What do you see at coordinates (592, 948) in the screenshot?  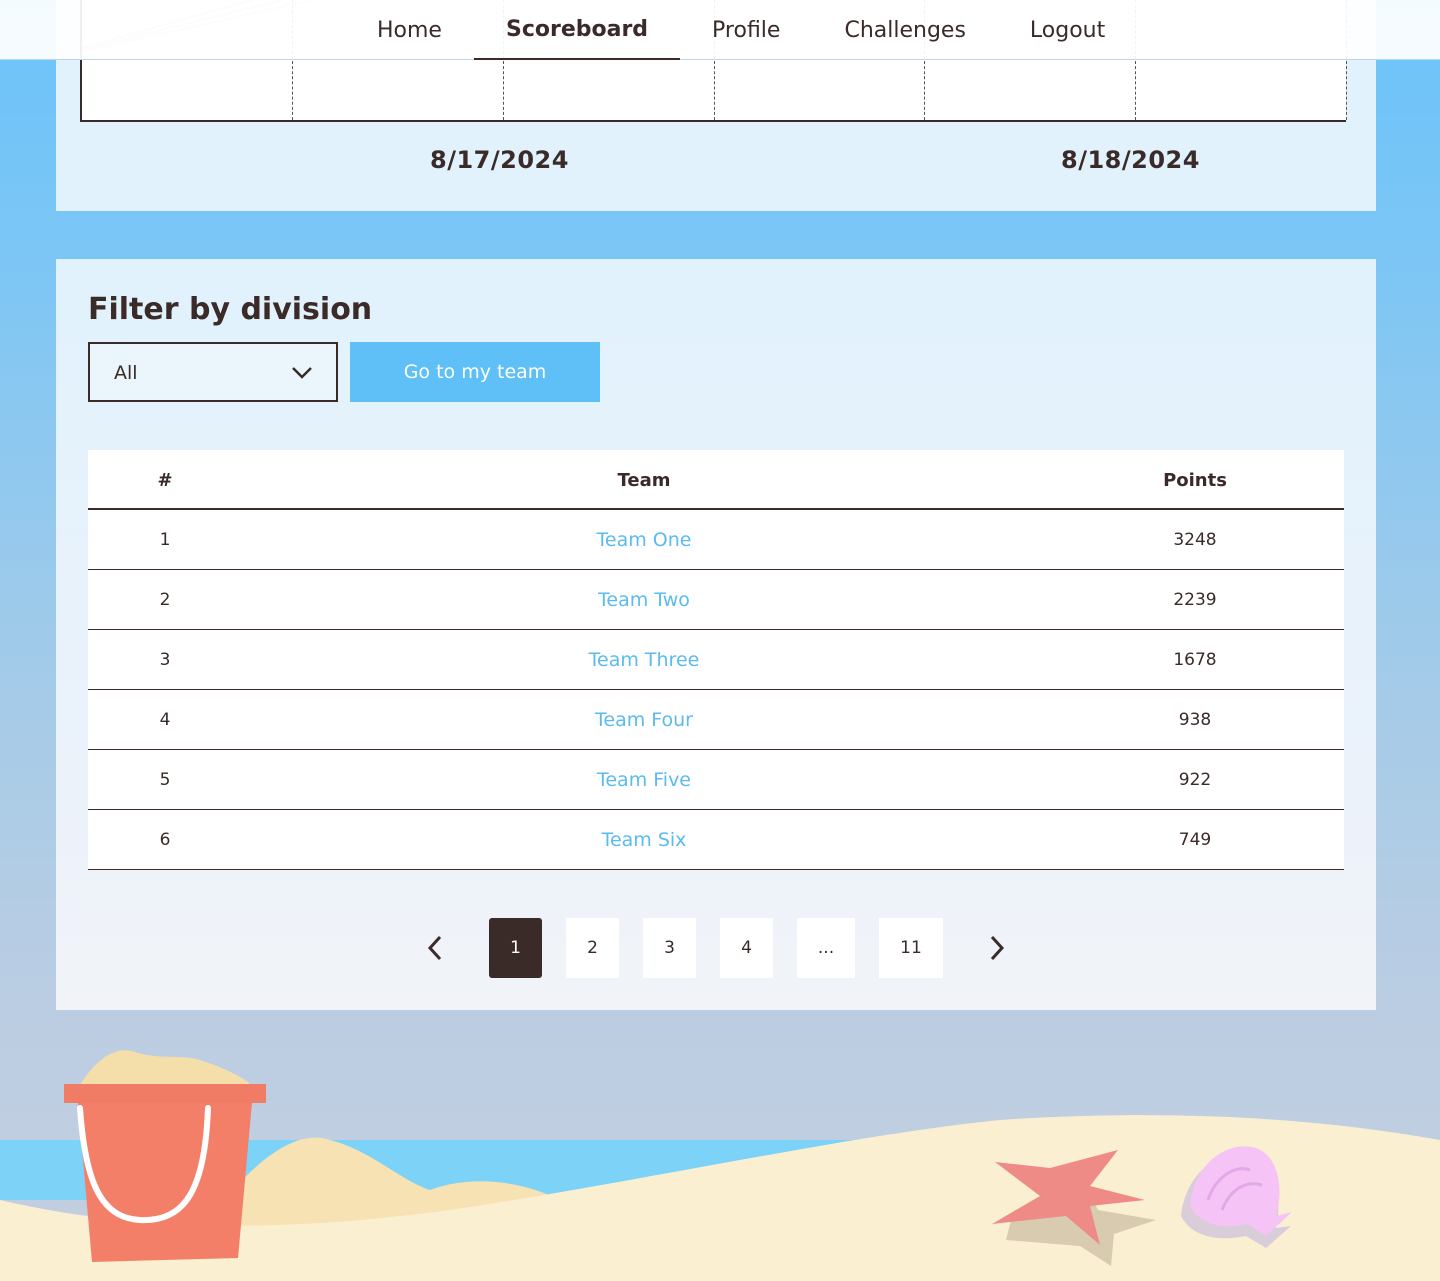 I see `page-button: 2` at bounding box center [592, 948].